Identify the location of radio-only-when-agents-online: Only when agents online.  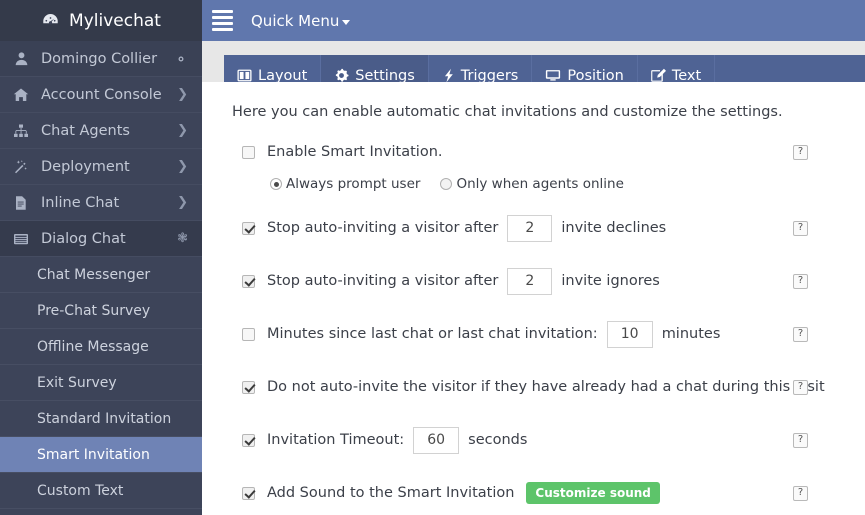
(532, 184).